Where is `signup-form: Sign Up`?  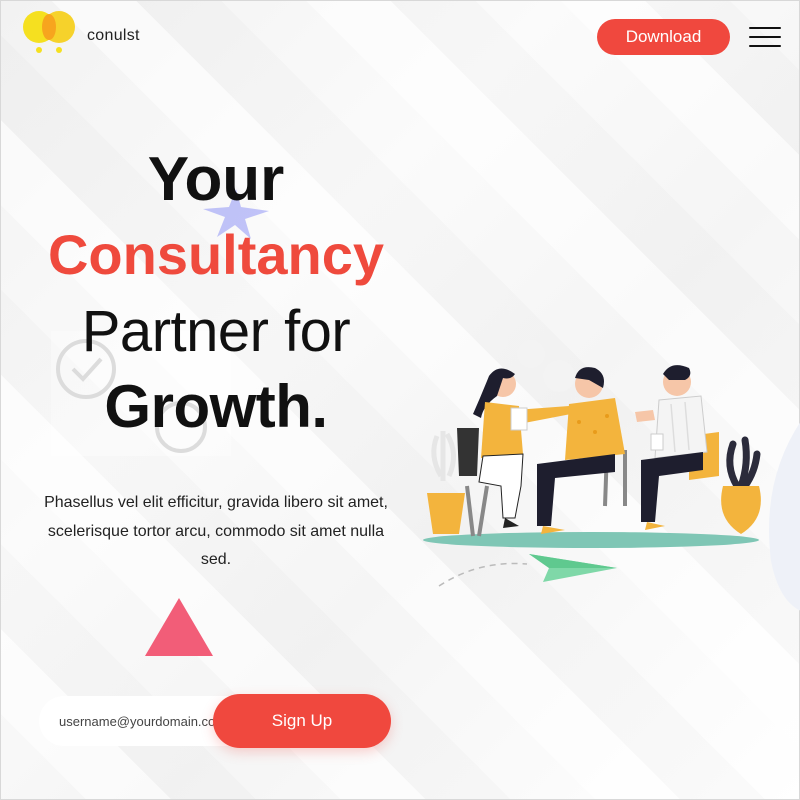 signup-form: Sign Up is located at coordinates (215, 721).